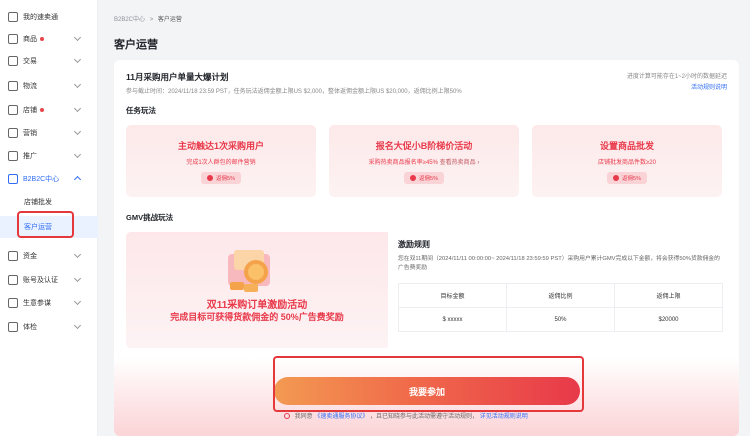 Image resolution: width=750 pixels, height=436 pixels. What do you see at coordinates (169, 20) in the screenshot?
I see `breadcrumb-current: 客户运营` at bounding box center [169, 20].